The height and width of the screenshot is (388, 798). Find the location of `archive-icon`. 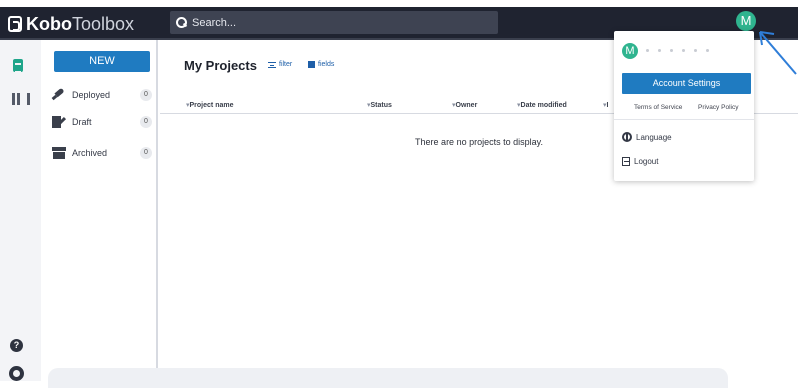

archive-icon is located at coordinates (59, 153).